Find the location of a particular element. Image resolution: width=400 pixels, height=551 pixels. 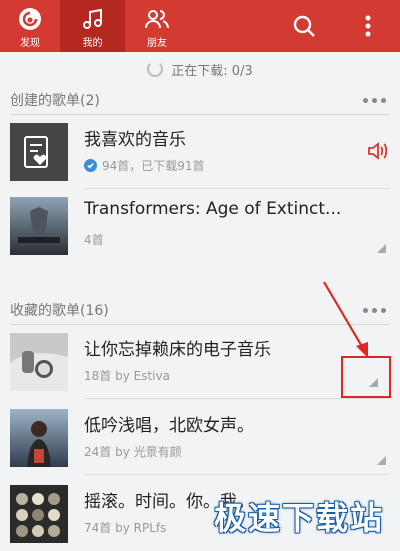

music-note-icon is located at coordinates (93, 19).